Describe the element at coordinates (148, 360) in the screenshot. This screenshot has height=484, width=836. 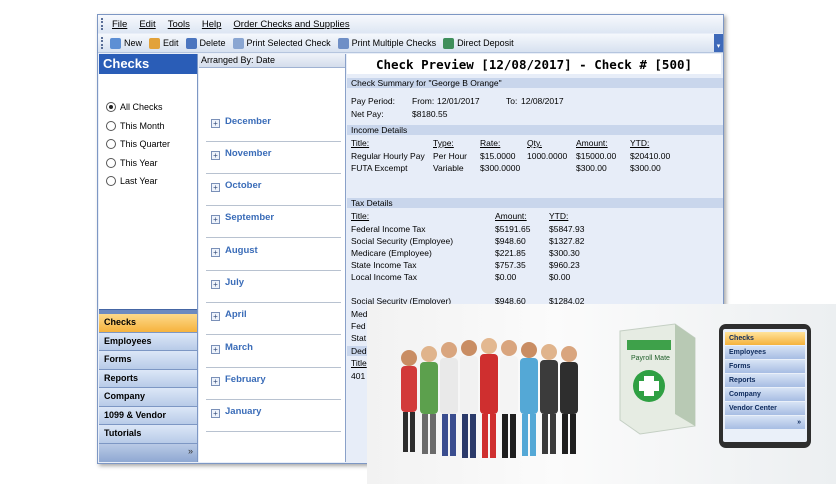
I see `nav-forms: Forms` at that location.